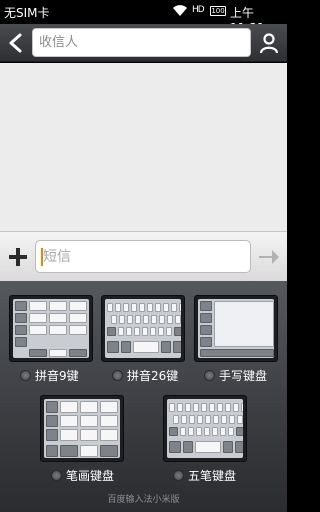 This screenshot has width=320, height=512. I want to click on message-input, so click(143, 256).